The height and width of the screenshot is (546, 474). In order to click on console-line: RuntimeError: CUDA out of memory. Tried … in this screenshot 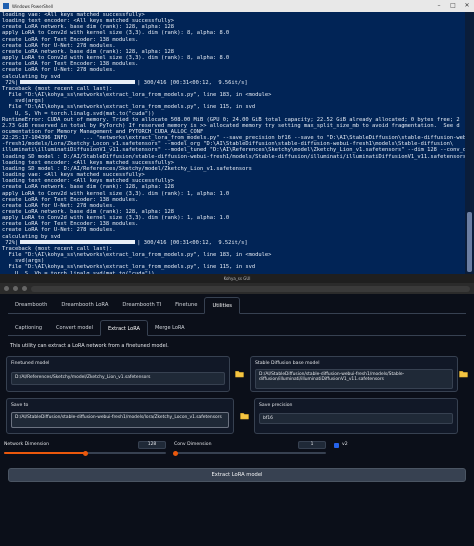, I will do `click(231, 119)`.